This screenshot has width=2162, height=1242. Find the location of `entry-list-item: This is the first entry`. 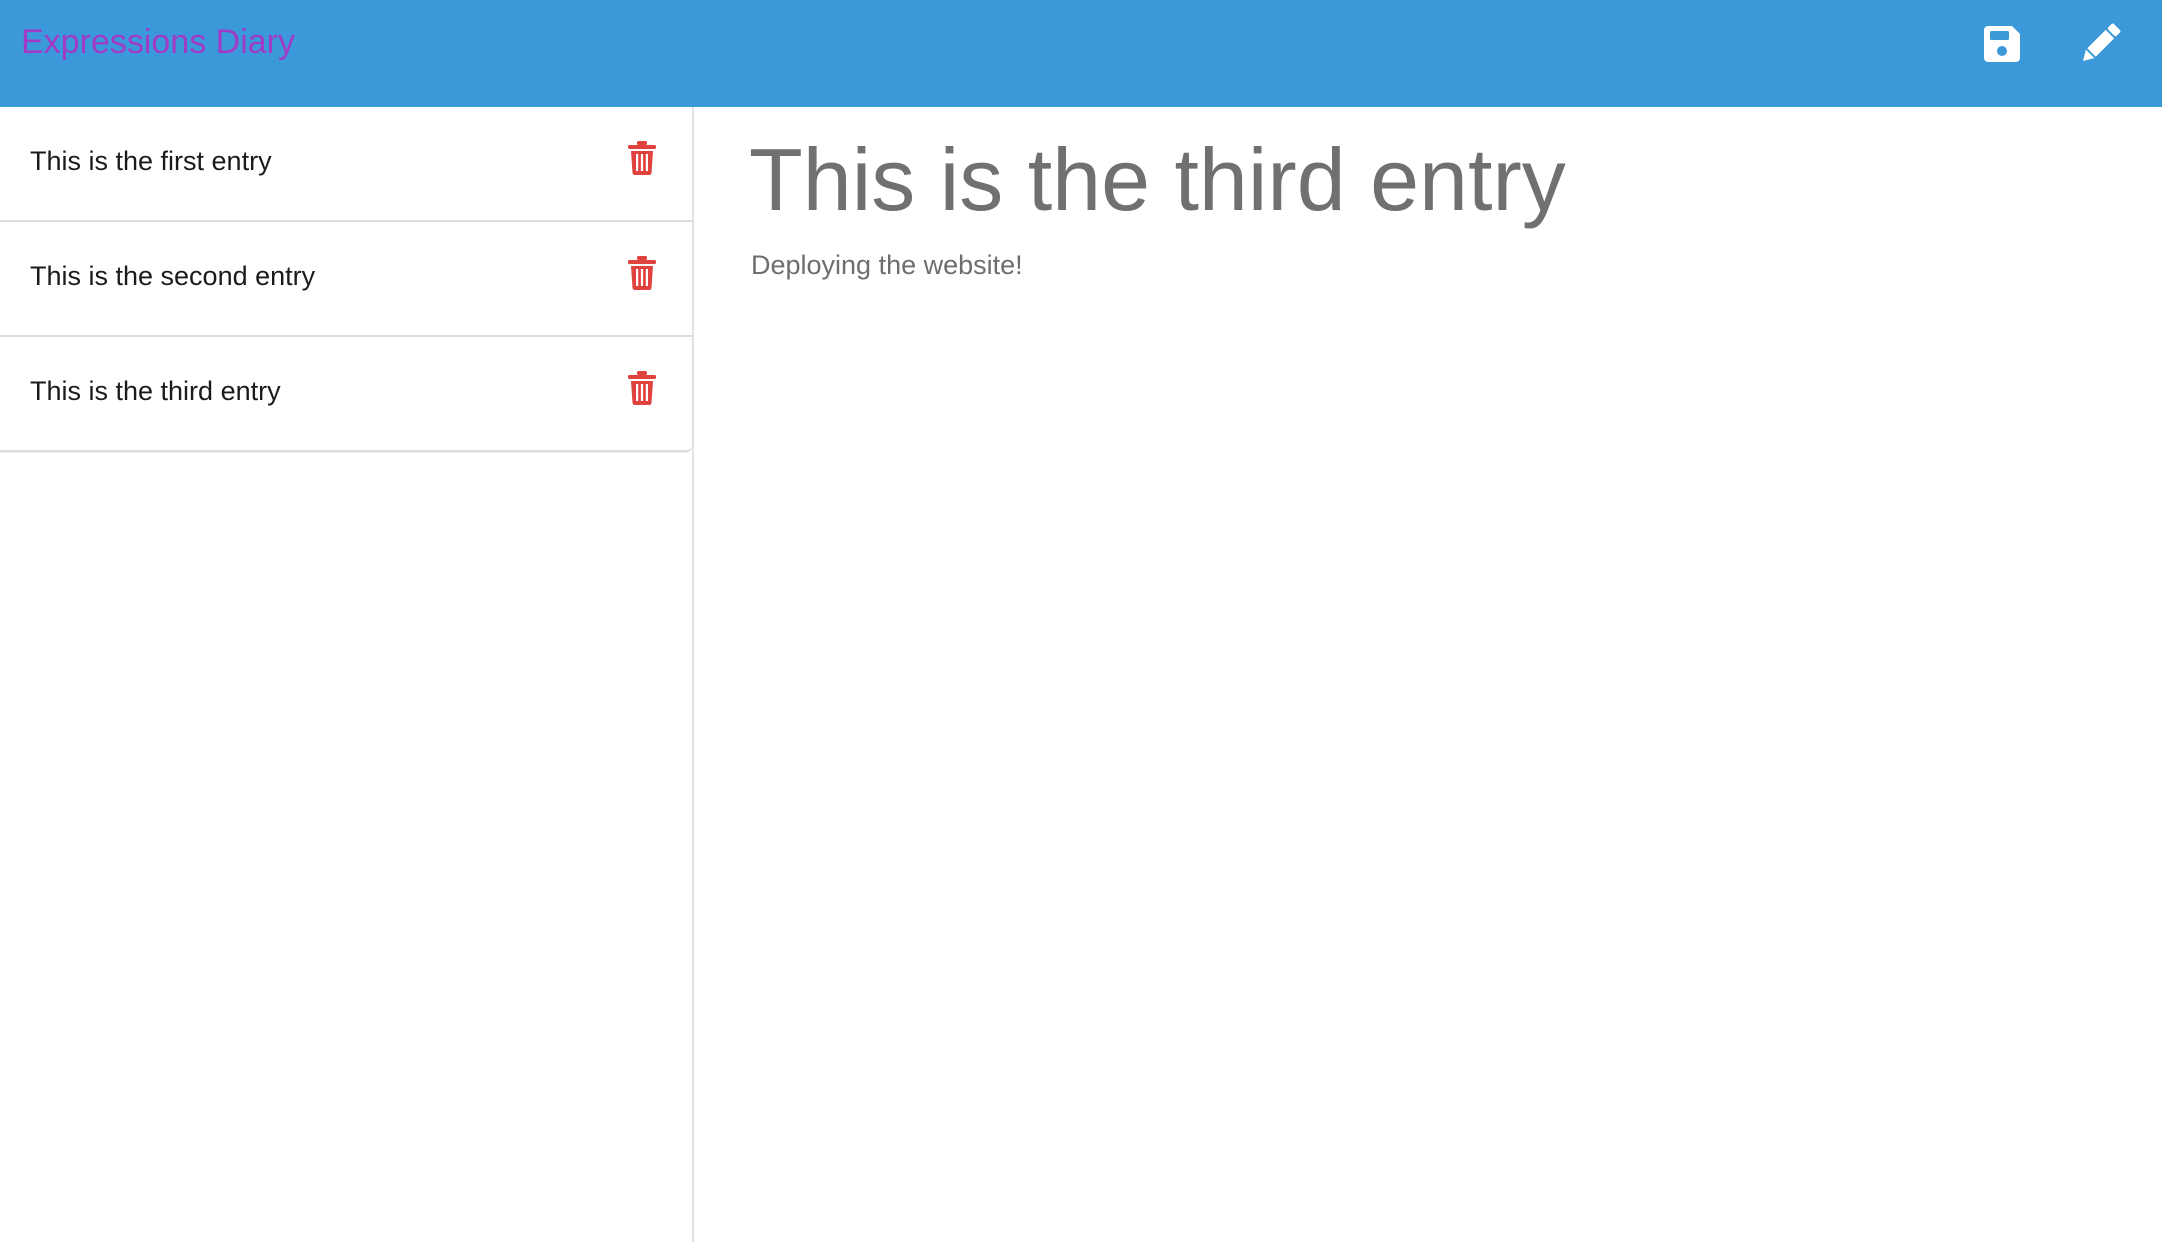

entry-list-item: This is the first entry is located at coordinates (346, 164).